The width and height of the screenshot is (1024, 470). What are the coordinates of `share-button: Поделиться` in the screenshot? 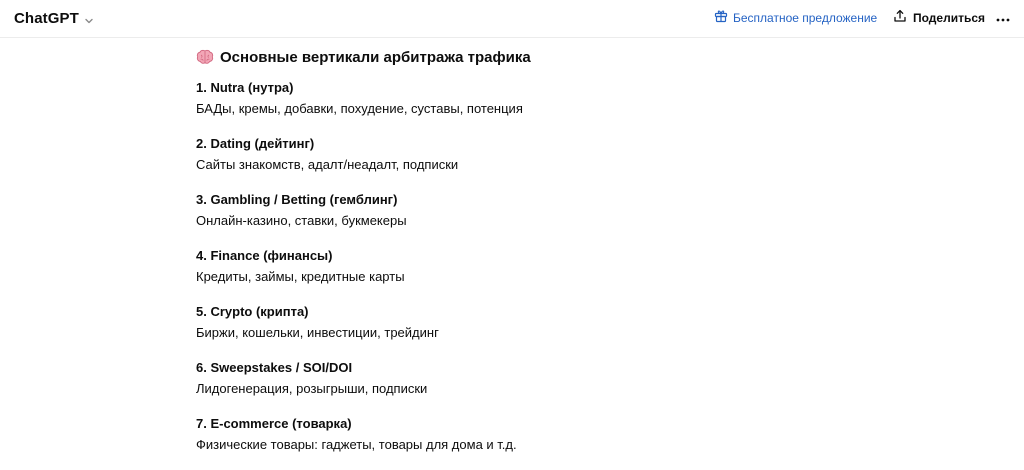 It's located at (939, 18).